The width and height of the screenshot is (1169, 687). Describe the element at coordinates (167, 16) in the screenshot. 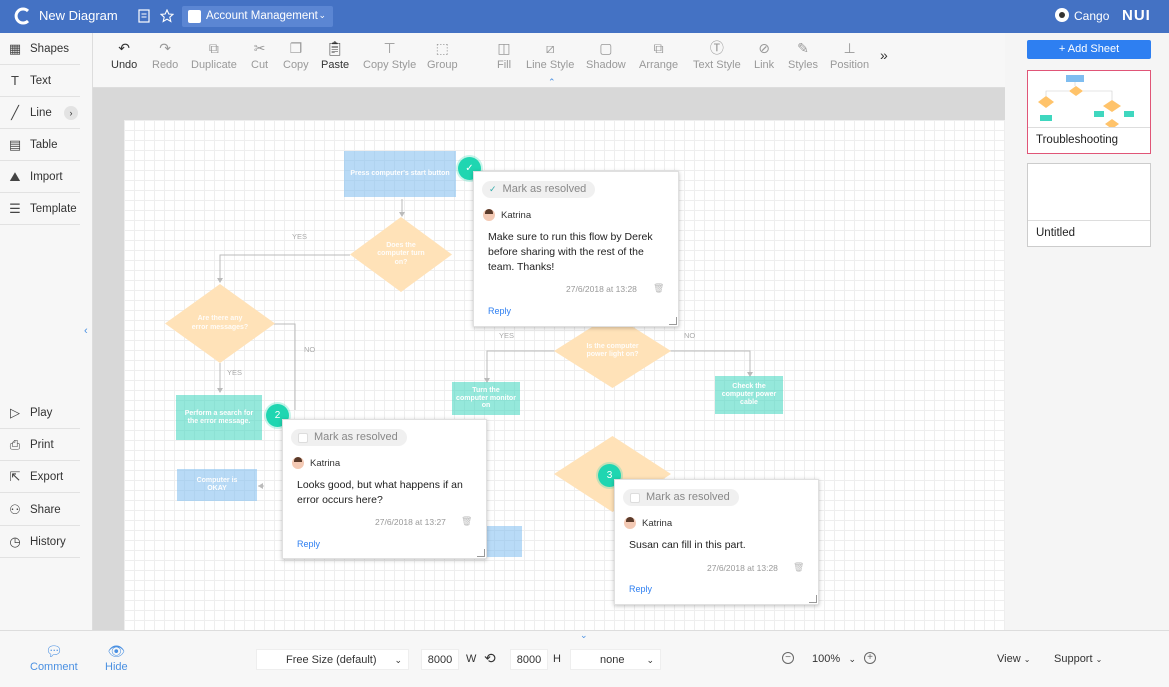

I see `star-icon` at that location.